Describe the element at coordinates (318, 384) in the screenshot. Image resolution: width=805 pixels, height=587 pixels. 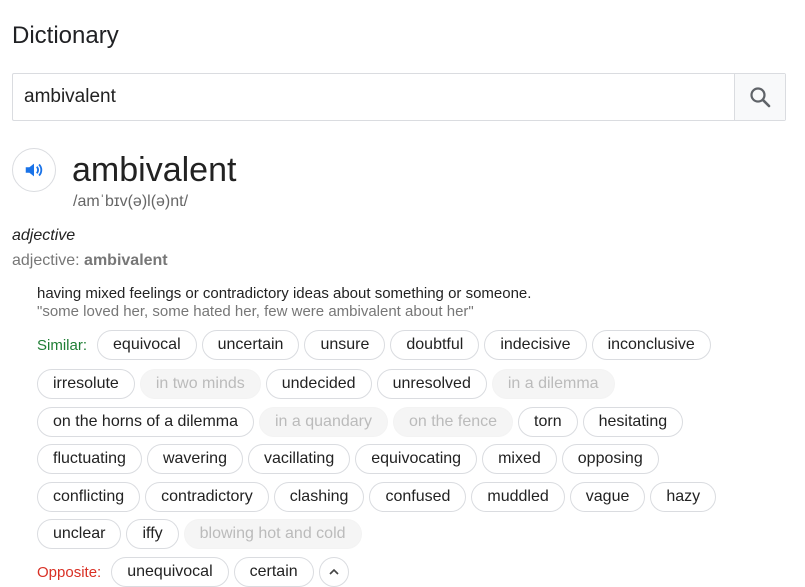
I see `synonym-chip: undecided` at that location.